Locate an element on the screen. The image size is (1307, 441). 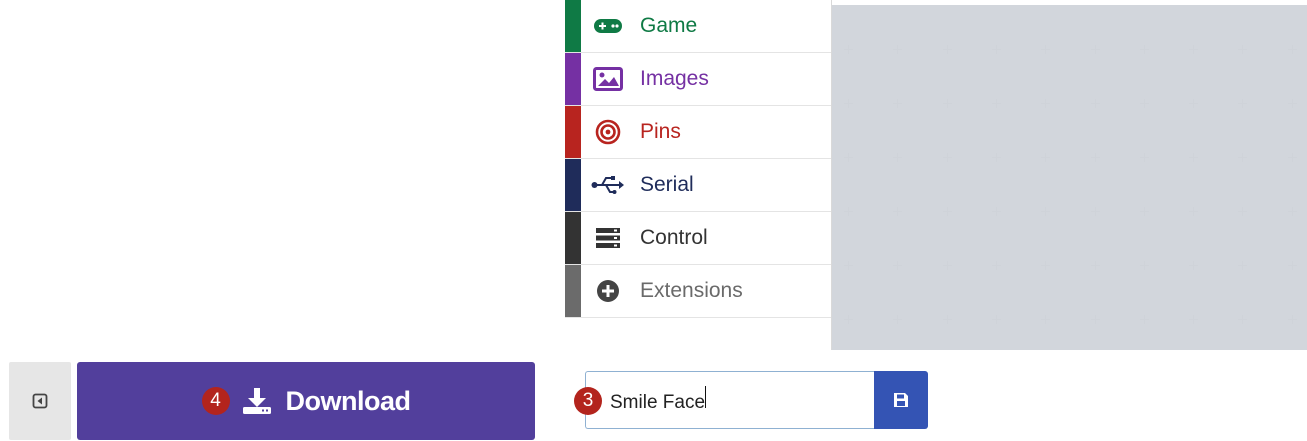
project-name-input: Smile Face is located at coordinates (735, 400).